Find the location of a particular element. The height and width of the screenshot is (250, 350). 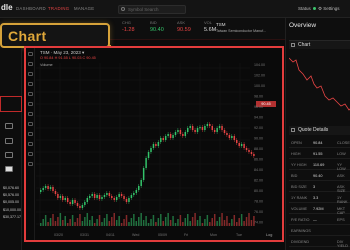

status-indicator: Status is located at coordinates (307, 8).